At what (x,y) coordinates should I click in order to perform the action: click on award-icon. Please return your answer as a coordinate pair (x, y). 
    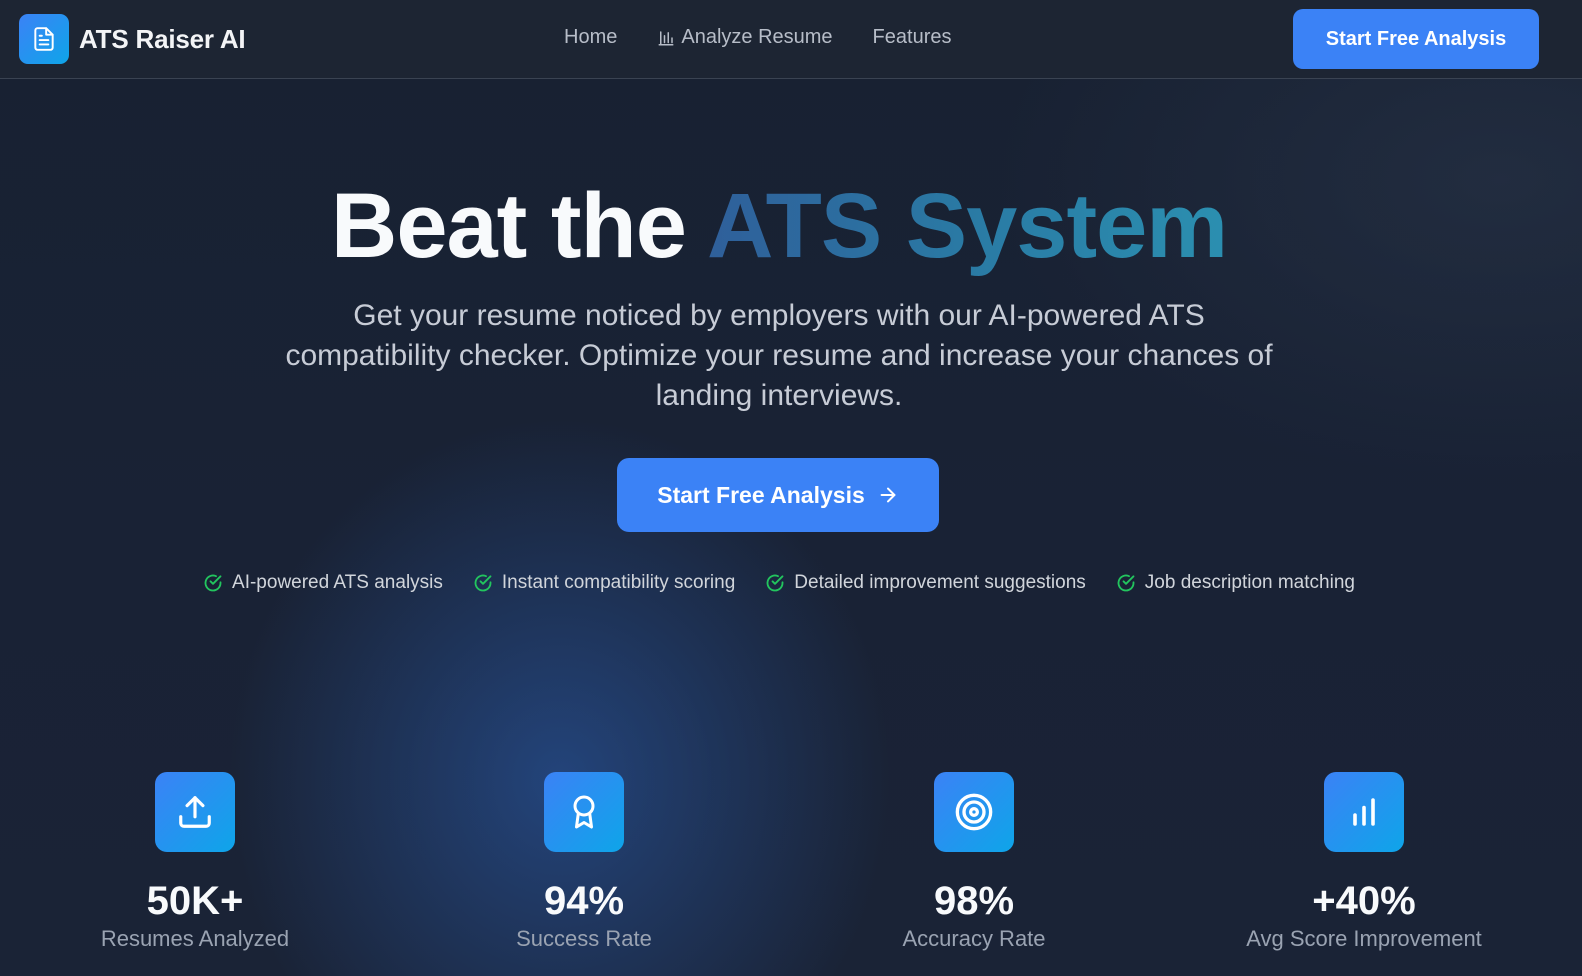
    Looking at the image, I should click on (584, 812).